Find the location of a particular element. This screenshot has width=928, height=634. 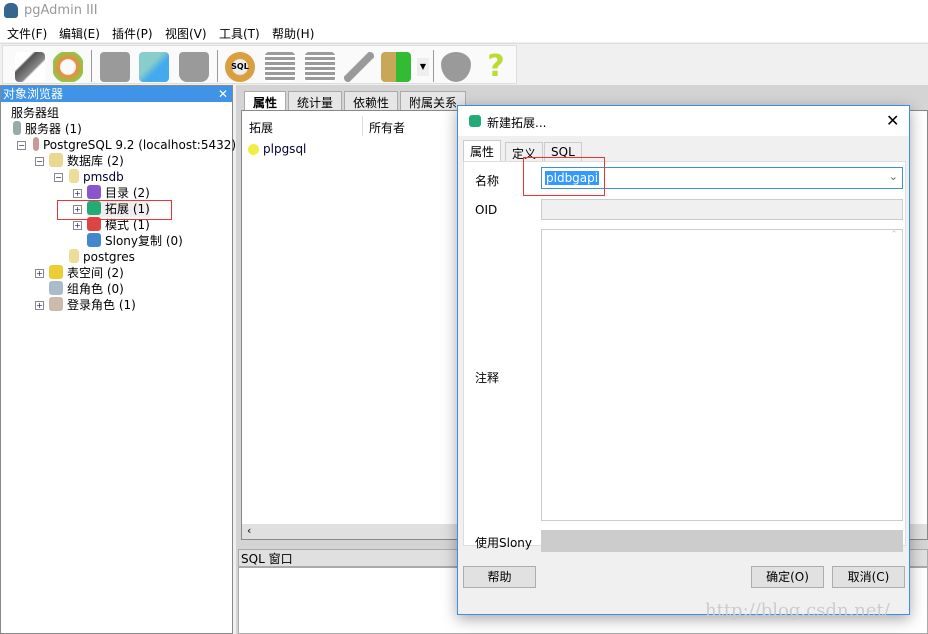

menu-file: 文件(F) is located at coordinates (27, 33).